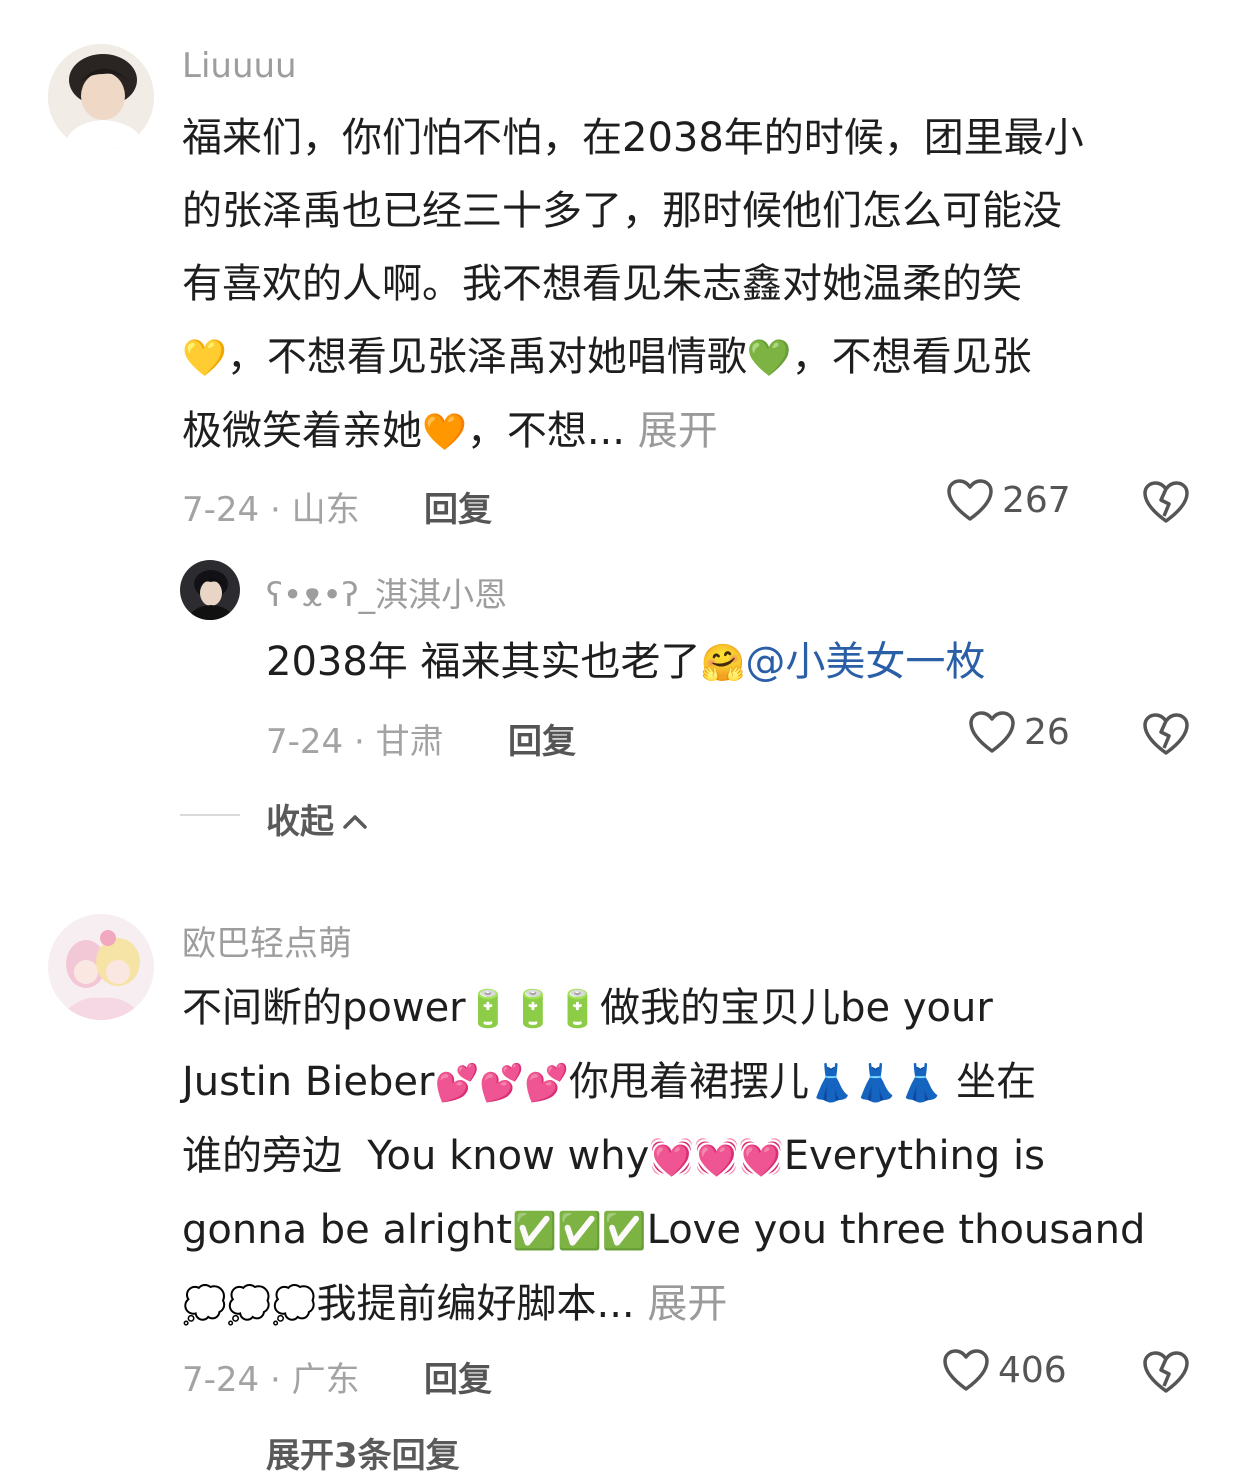 The height and width of the screenshot is (1477, 1242). Describe the element at coordinates (865, 662) in the screenshot. I see `mention-link: @小美女一枚` at that location.